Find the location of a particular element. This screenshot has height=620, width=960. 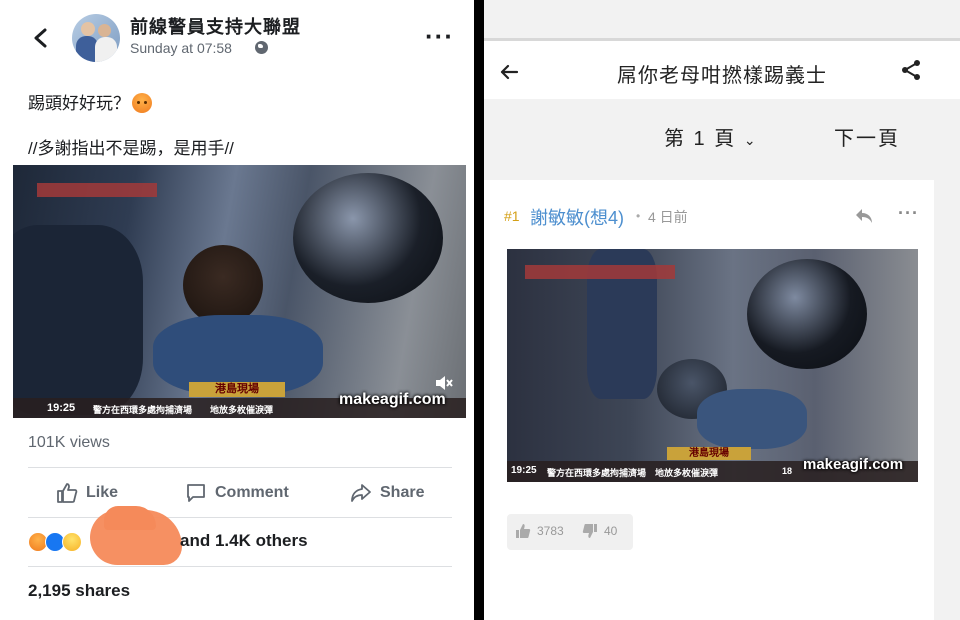

thread-title: 屌你老母咁撚樣踢義士 is located at coordinates (722, 76).